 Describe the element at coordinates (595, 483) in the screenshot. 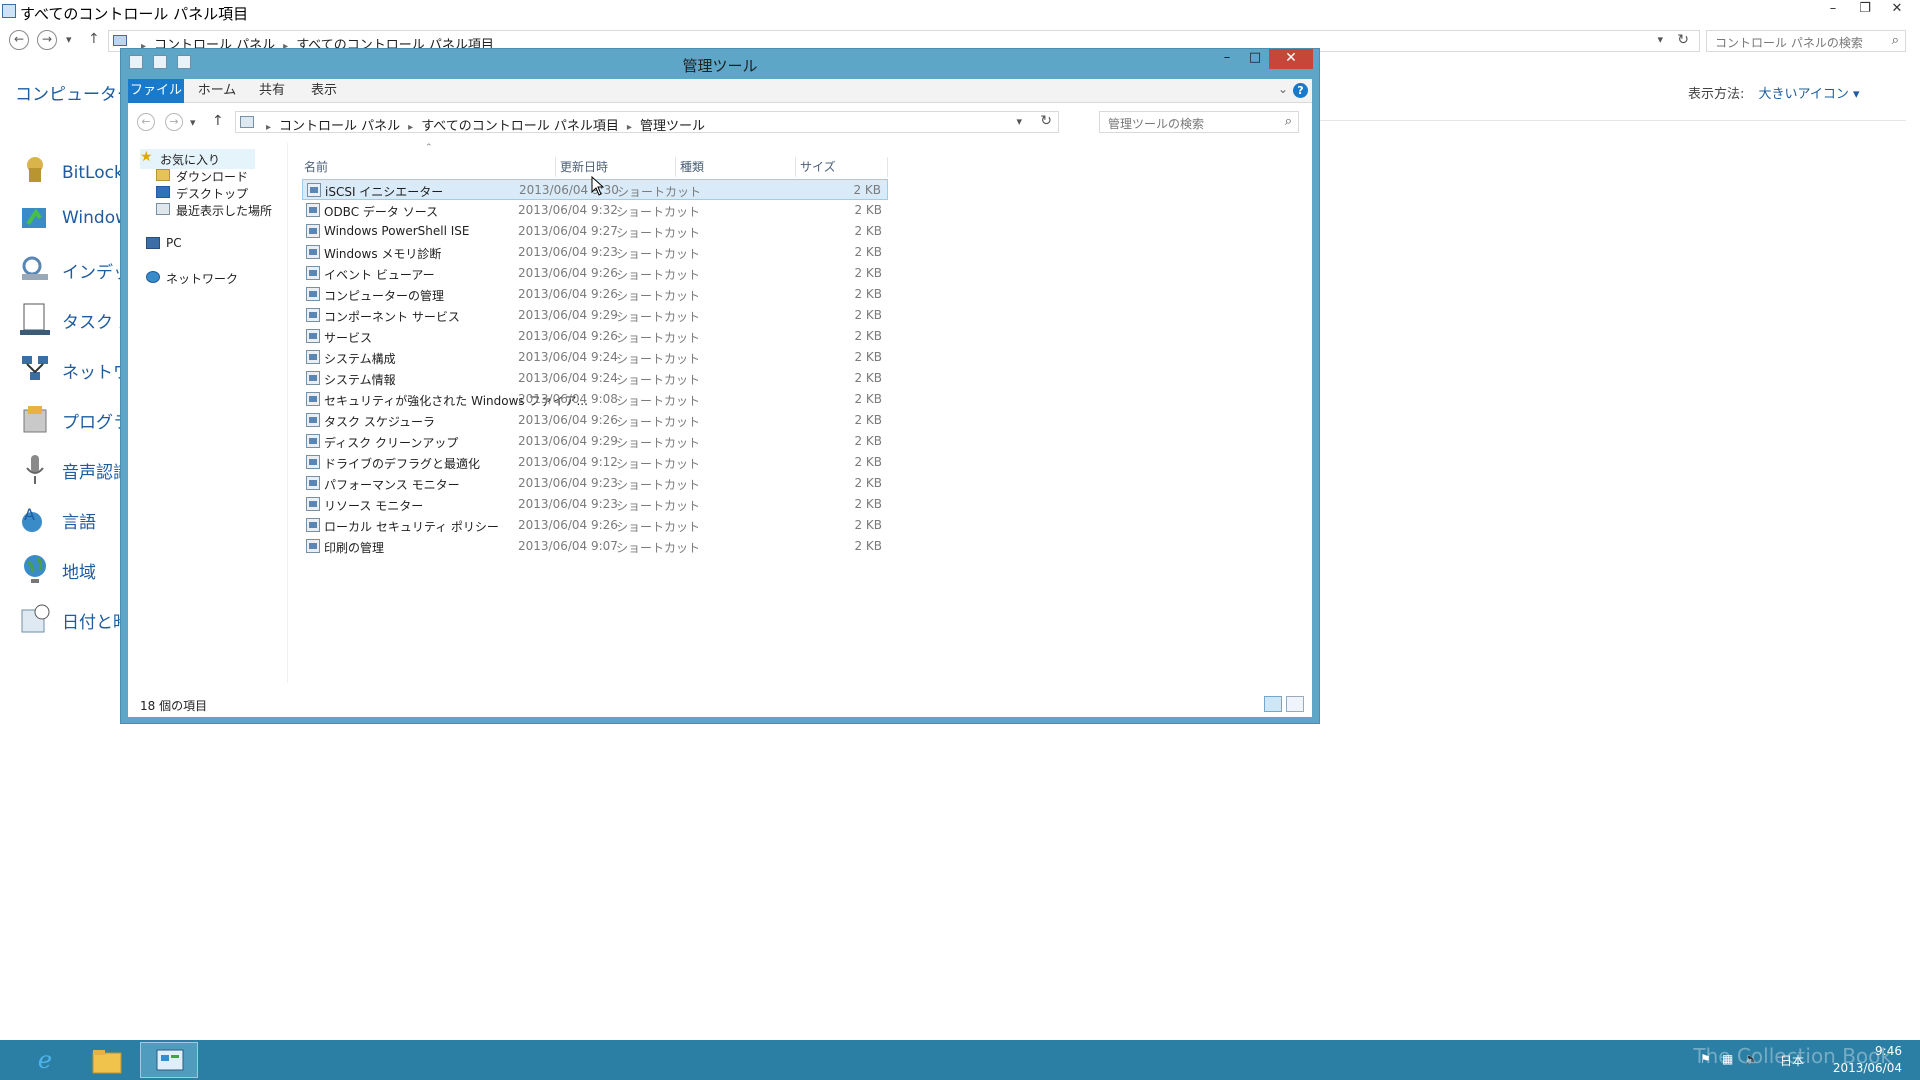

I see `file-row: パフォーマンス モニター 2013/06/04 9:23 ショートカット 2 KB` at that location.